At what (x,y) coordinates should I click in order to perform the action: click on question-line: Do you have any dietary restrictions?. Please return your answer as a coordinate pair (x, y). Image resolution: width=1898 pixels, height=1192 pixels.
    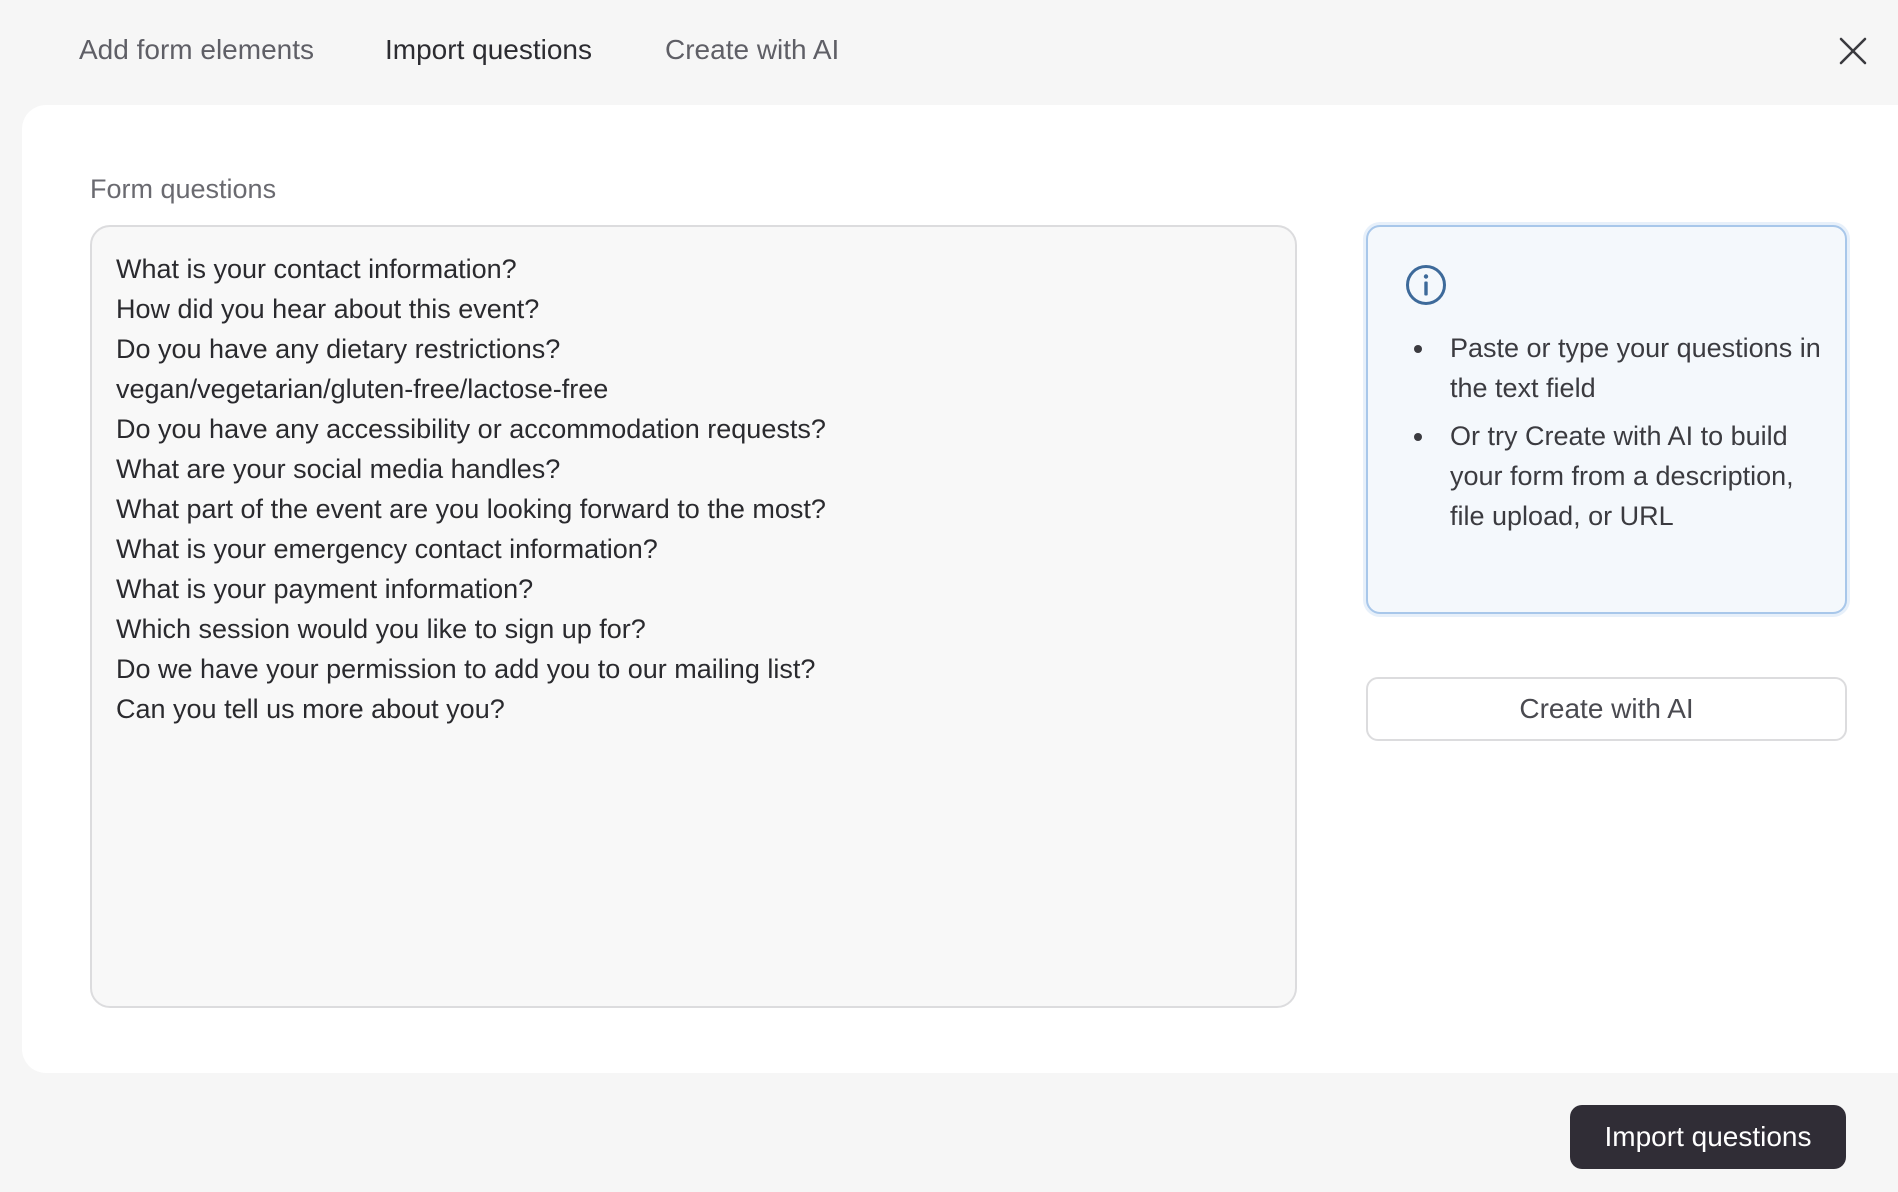
    Looking at the image, I should click on (338, 349).